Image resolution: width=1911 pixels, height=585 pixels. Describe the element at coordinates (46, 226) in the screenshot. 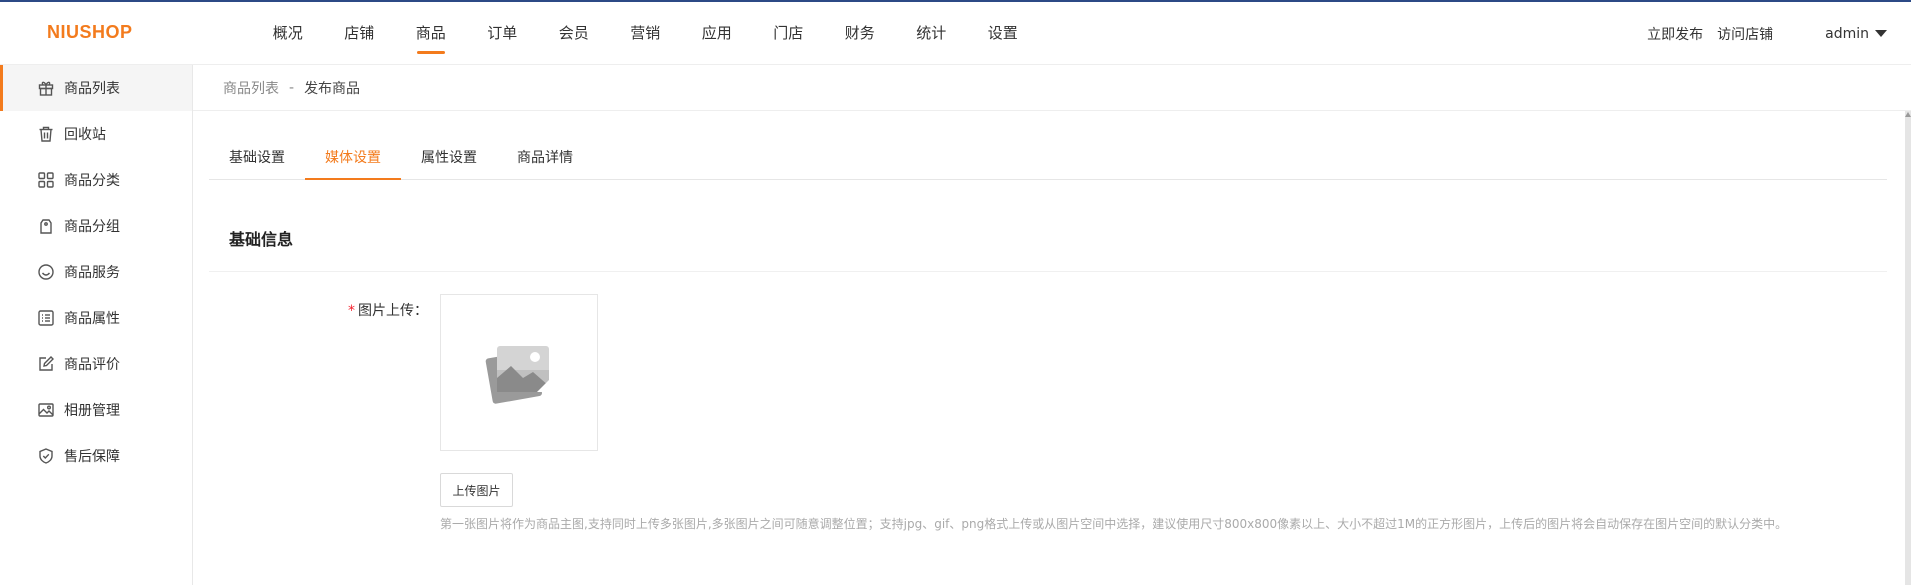

I see `tag-icon` at that location.